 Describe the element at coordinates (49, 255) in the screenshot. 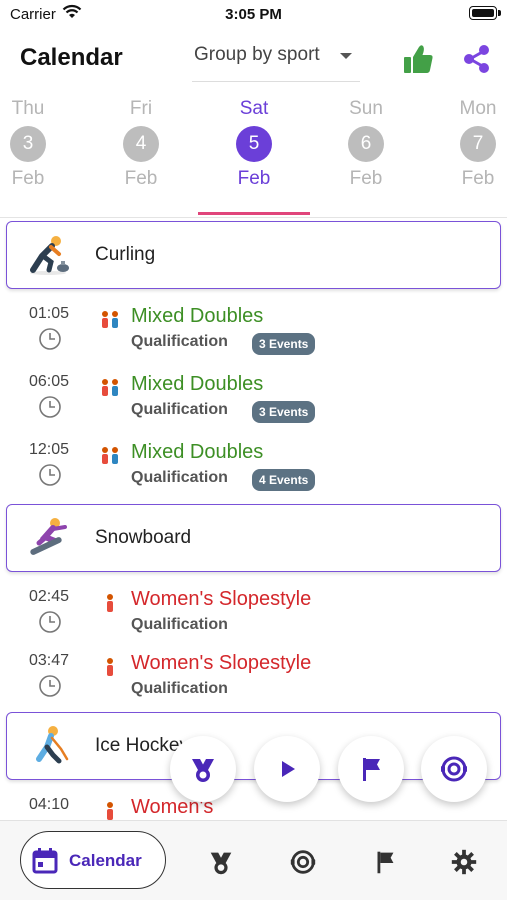

I see `curling-icon` at that location.